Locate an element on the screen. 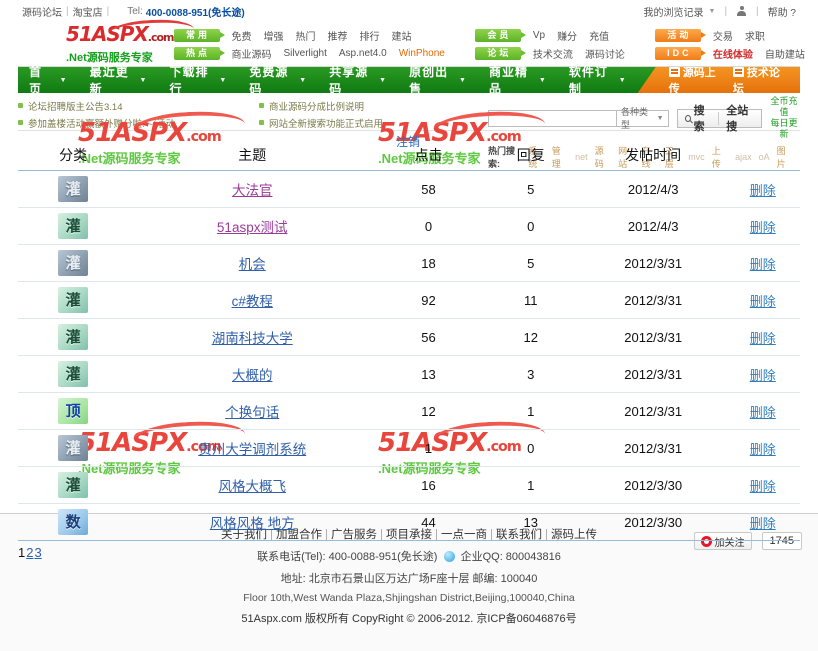 This screenshot has width=818, height=651. link-taobao-shop: 淘宝店 is located at coordinates (88, 11).